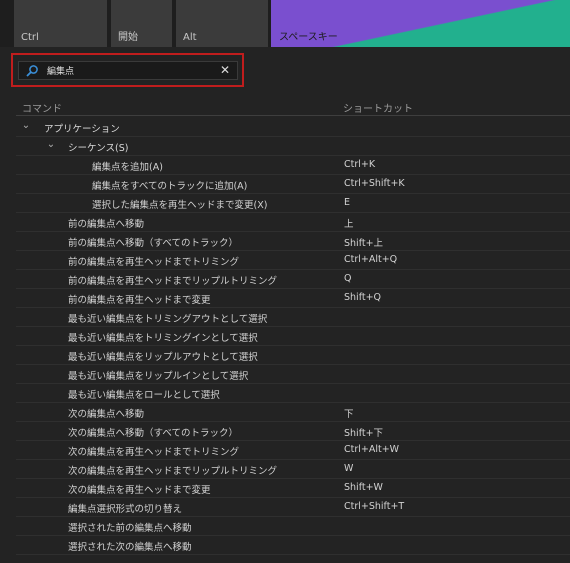 This screenshot has width=570, height=563. I want to click on tree-group-sequence: ⌄ シーケンス(S), so click(293, 146).